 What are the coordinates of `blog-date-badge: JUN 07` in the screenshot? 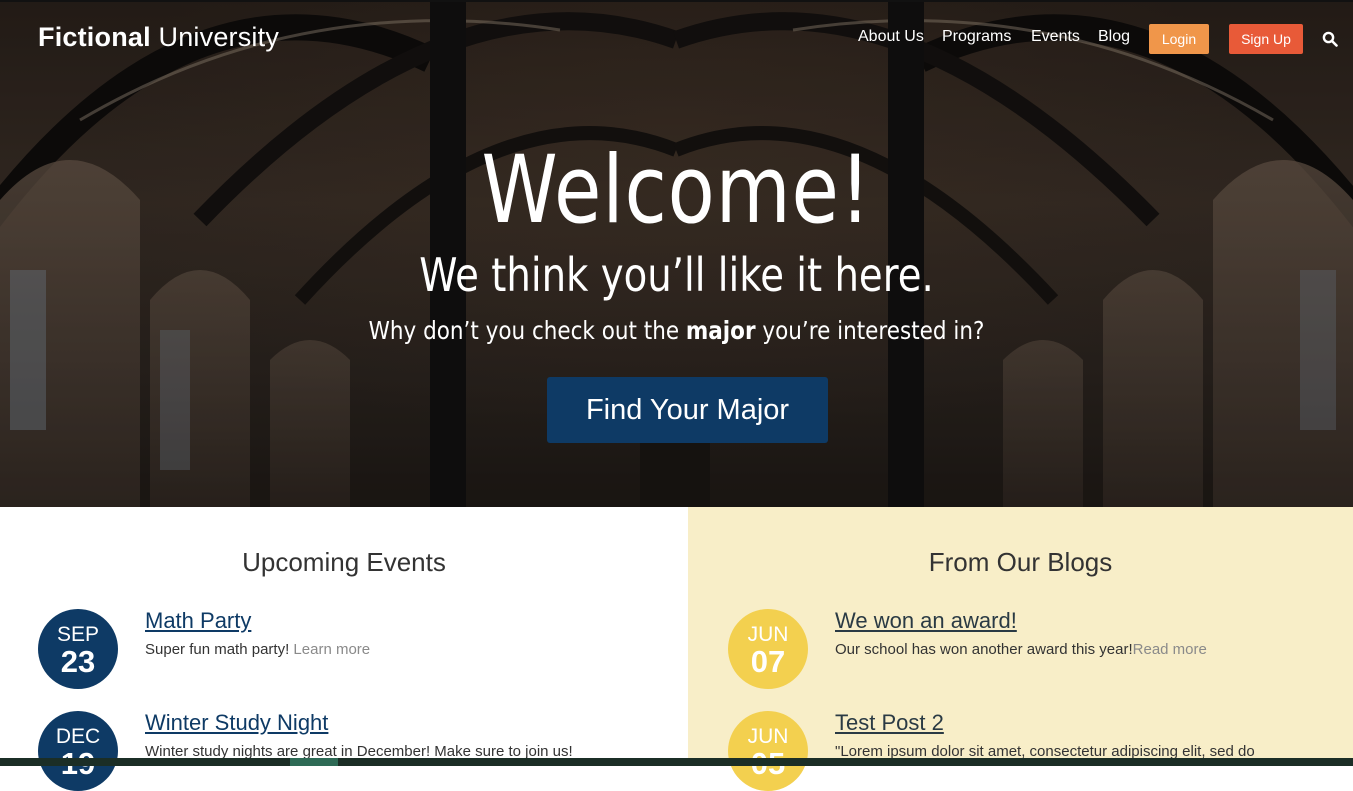 It's located at (768, 649).